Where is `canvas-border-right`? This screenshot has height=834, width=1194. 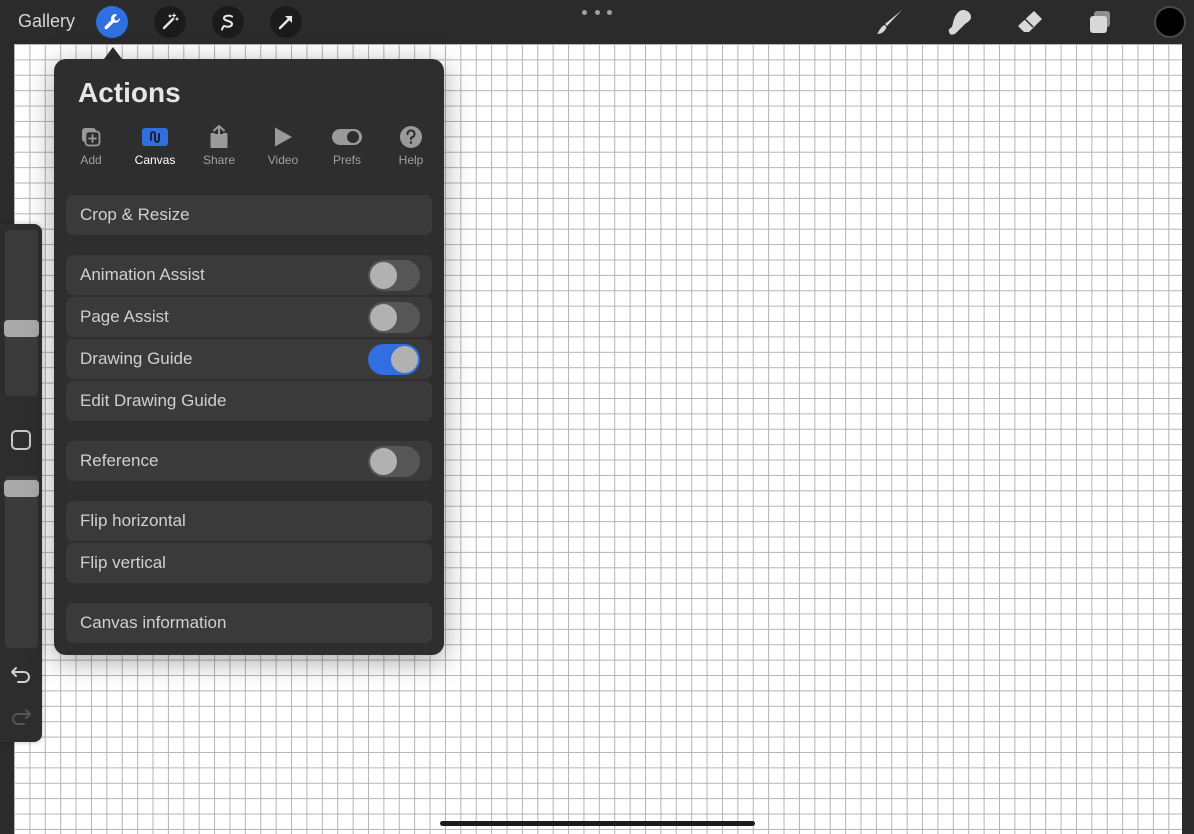 canvas-border-right is located at coordinates (1188, 439).